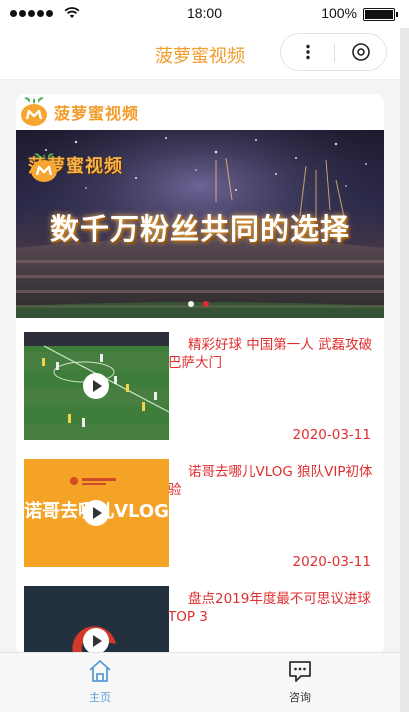 This screenshot has width=409, height=712. I want to click on capsule-divider, so click(334, 53).